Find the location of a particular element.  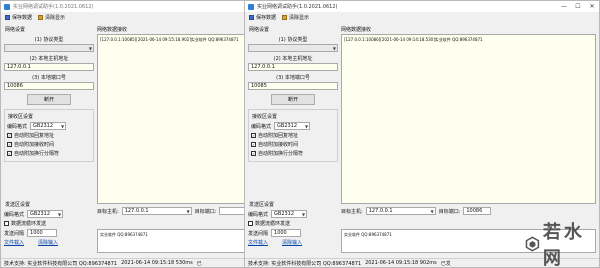

watermark-text: 若水网 is located at coordinates (563, 245).